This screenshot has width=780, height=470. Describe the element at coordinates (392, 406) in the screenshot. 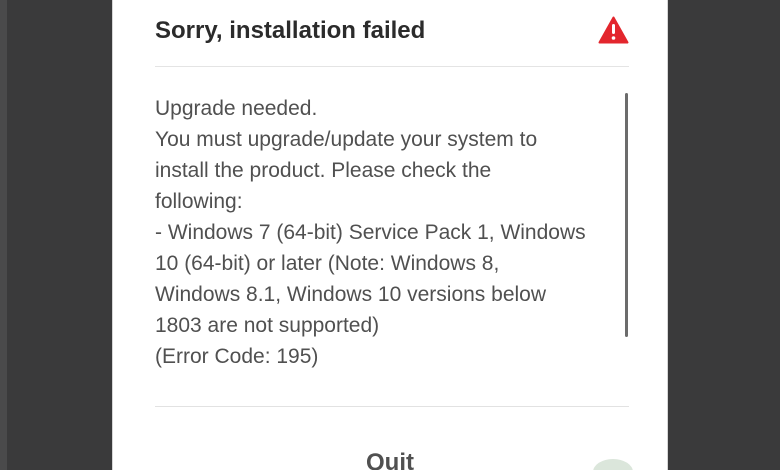

I see `footer-divider` at that location.